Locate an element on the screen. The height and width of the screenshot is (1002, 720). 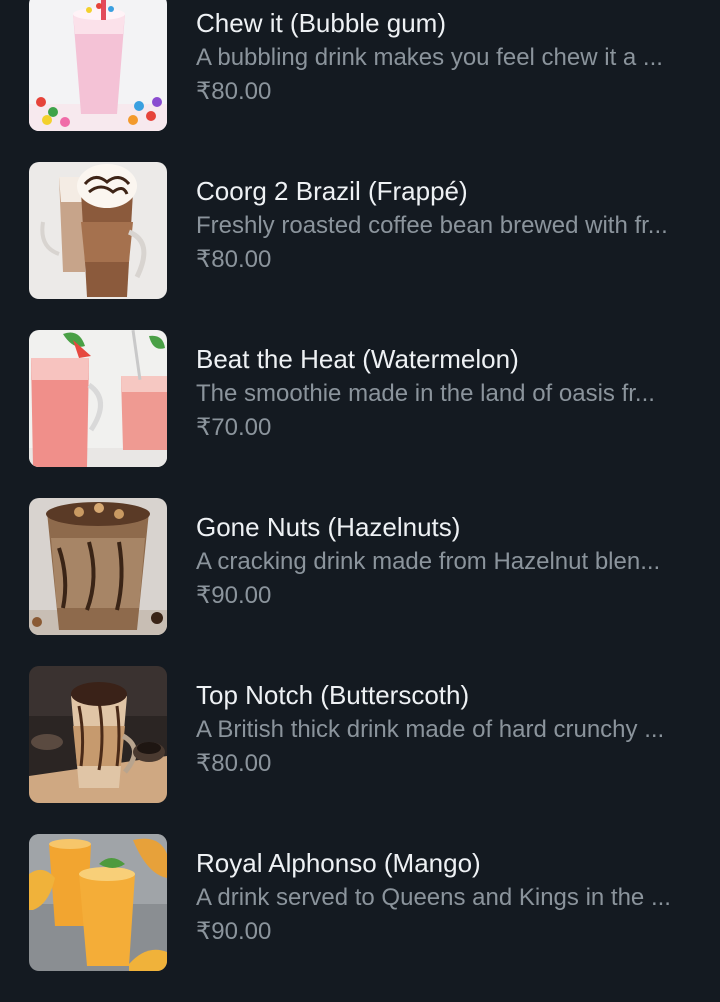
butterscotch-shake-image is located at coordinates (98, 734).